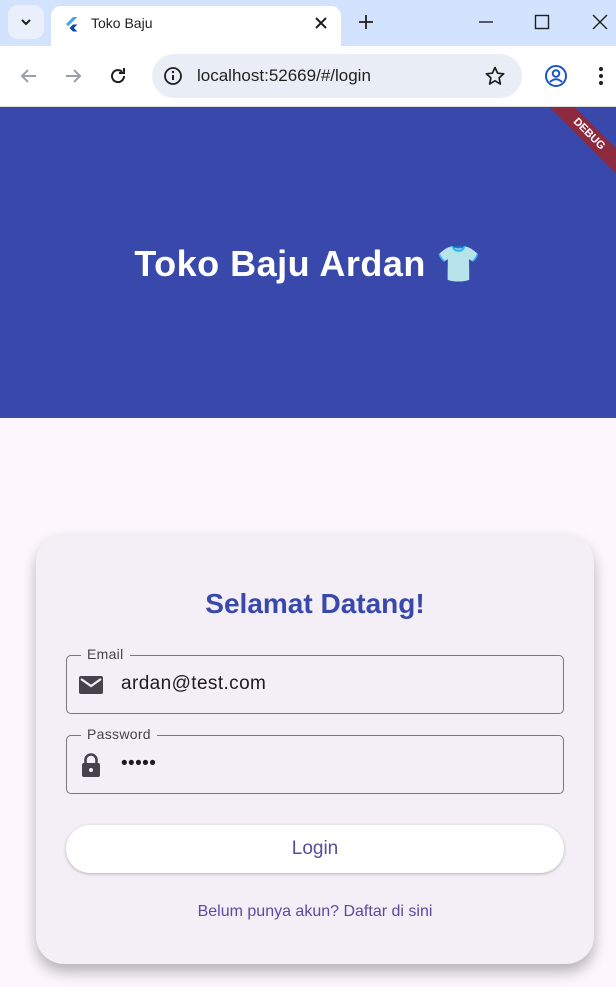  I want to click on plus-icon, so click(366, 22).